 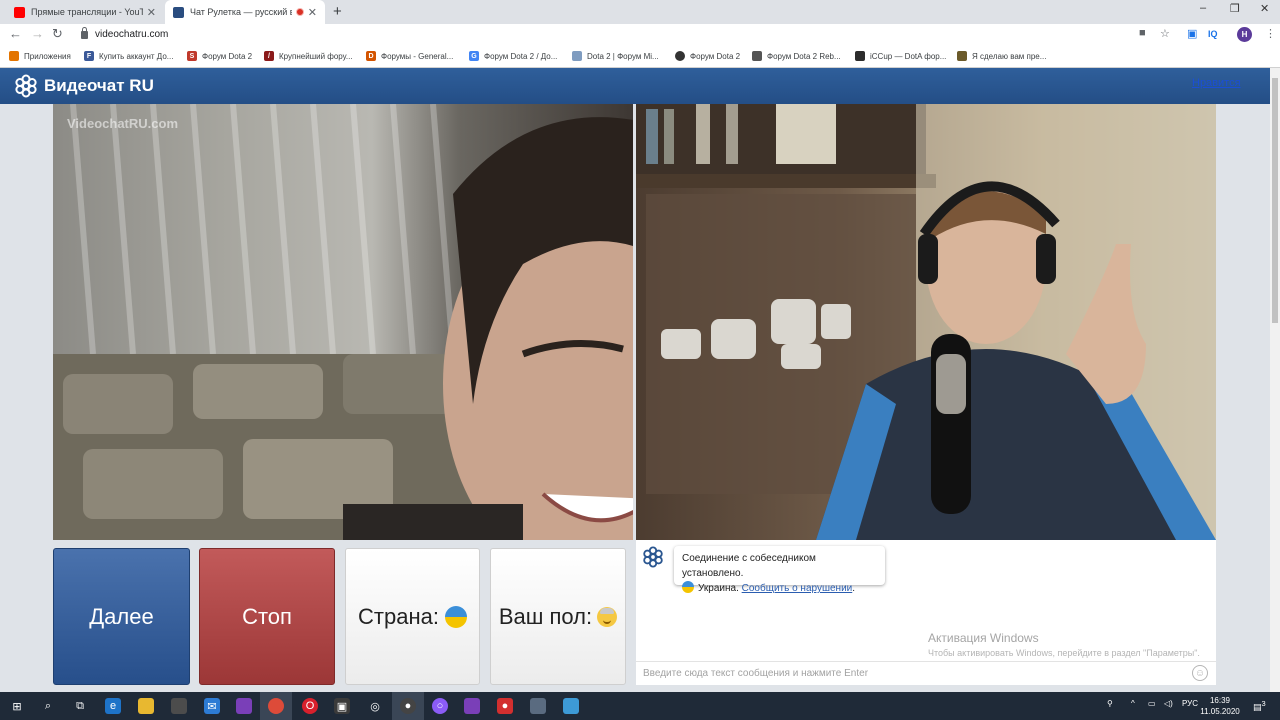 I want to click on store-icon, so click(x=179, y=706).